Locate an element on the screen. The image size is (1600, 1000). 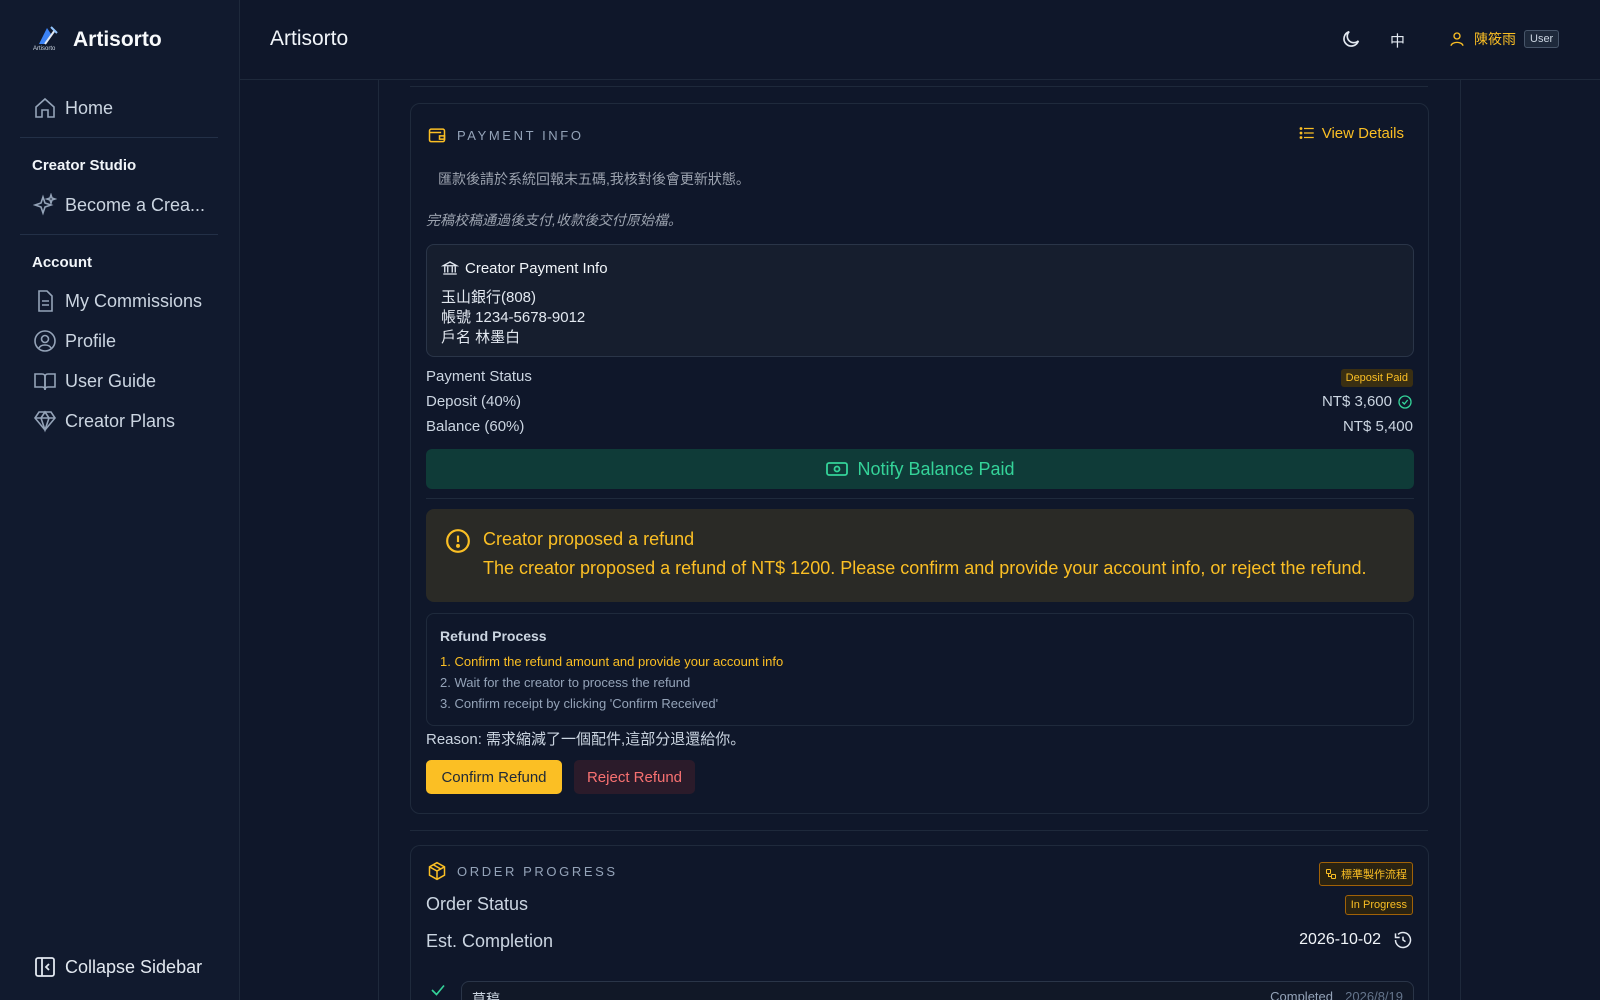
balance-amount: NT$ 5,400 is located at coordinates (1377, 426).